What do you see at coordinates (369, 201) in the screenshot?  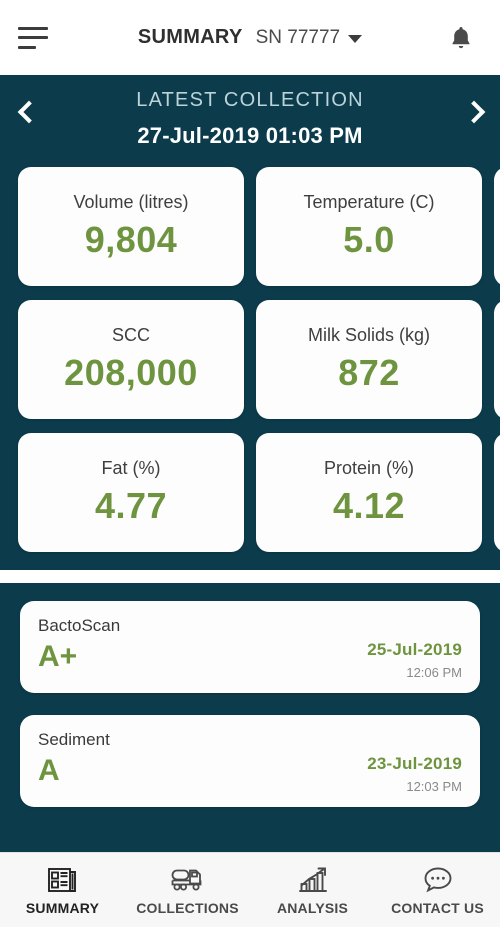 I see `metric-label: Temperature (C)` at bounding box center [369, 201].